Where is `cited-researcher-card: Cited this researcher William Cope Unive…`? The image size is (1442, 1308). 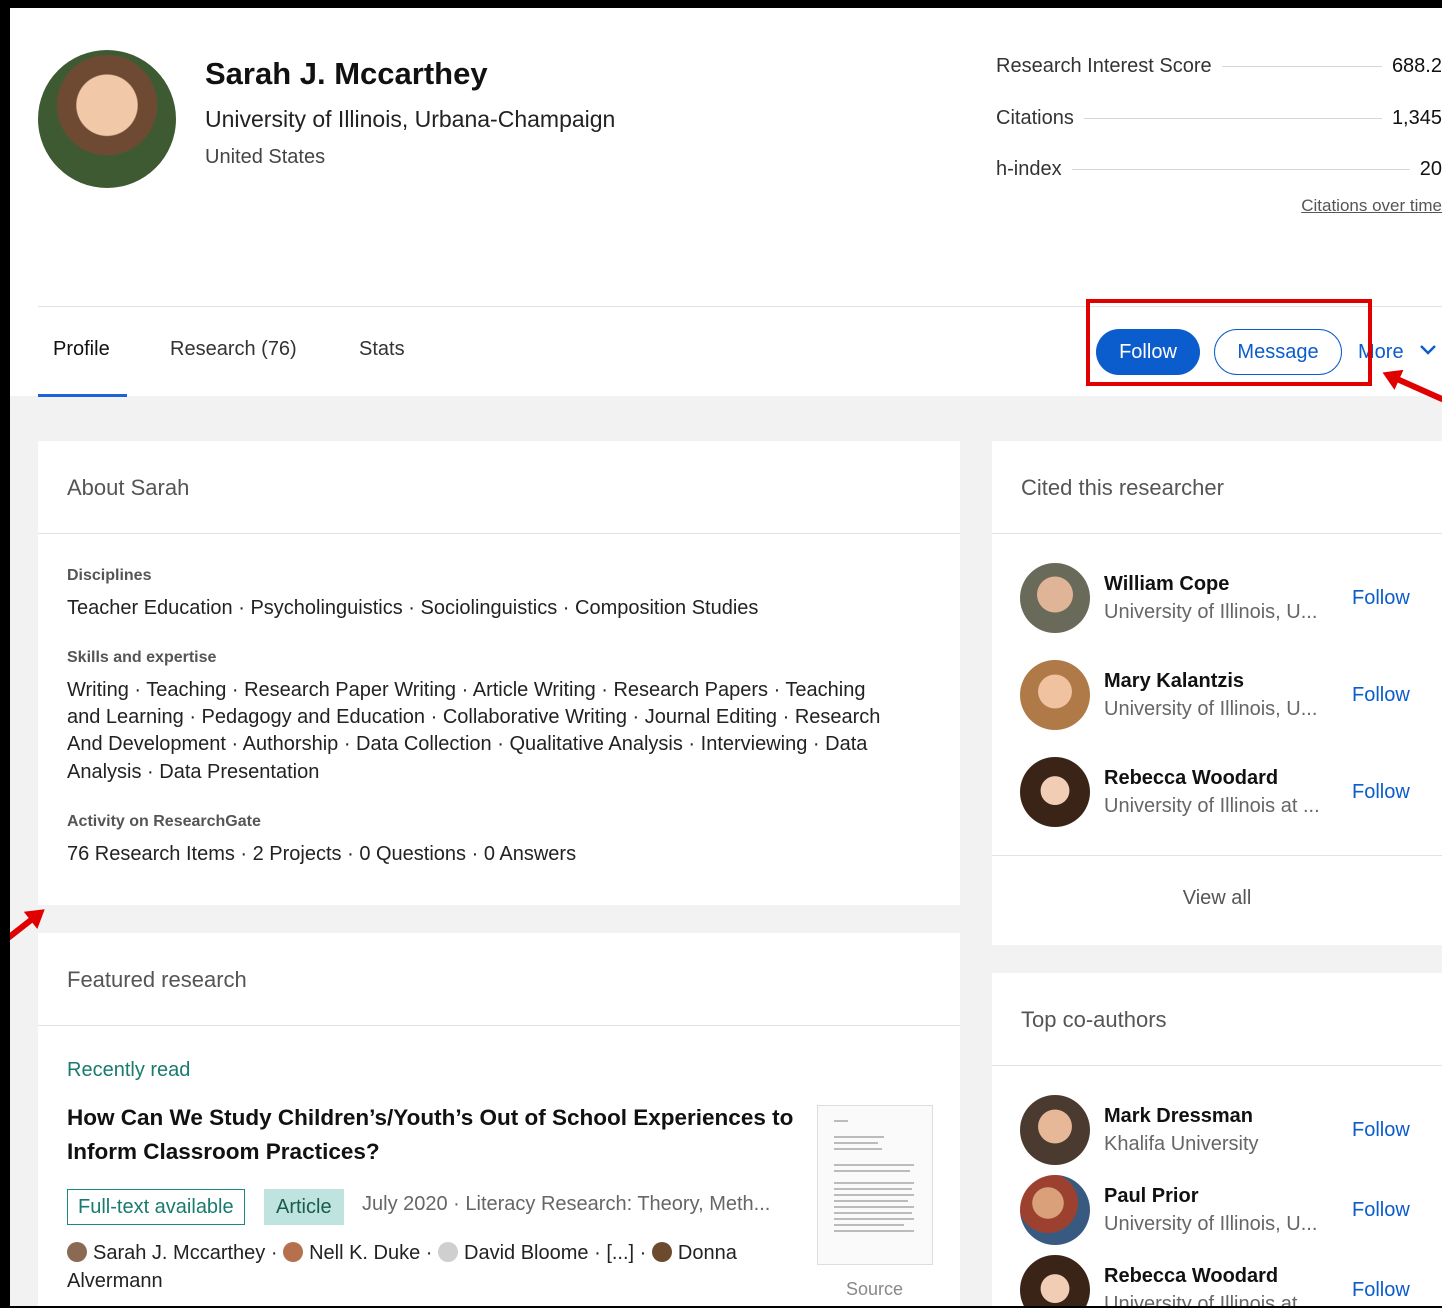 cited-researcher-card: Cited this researcher William Cope Unive… is located at coordinates (1217, 693).